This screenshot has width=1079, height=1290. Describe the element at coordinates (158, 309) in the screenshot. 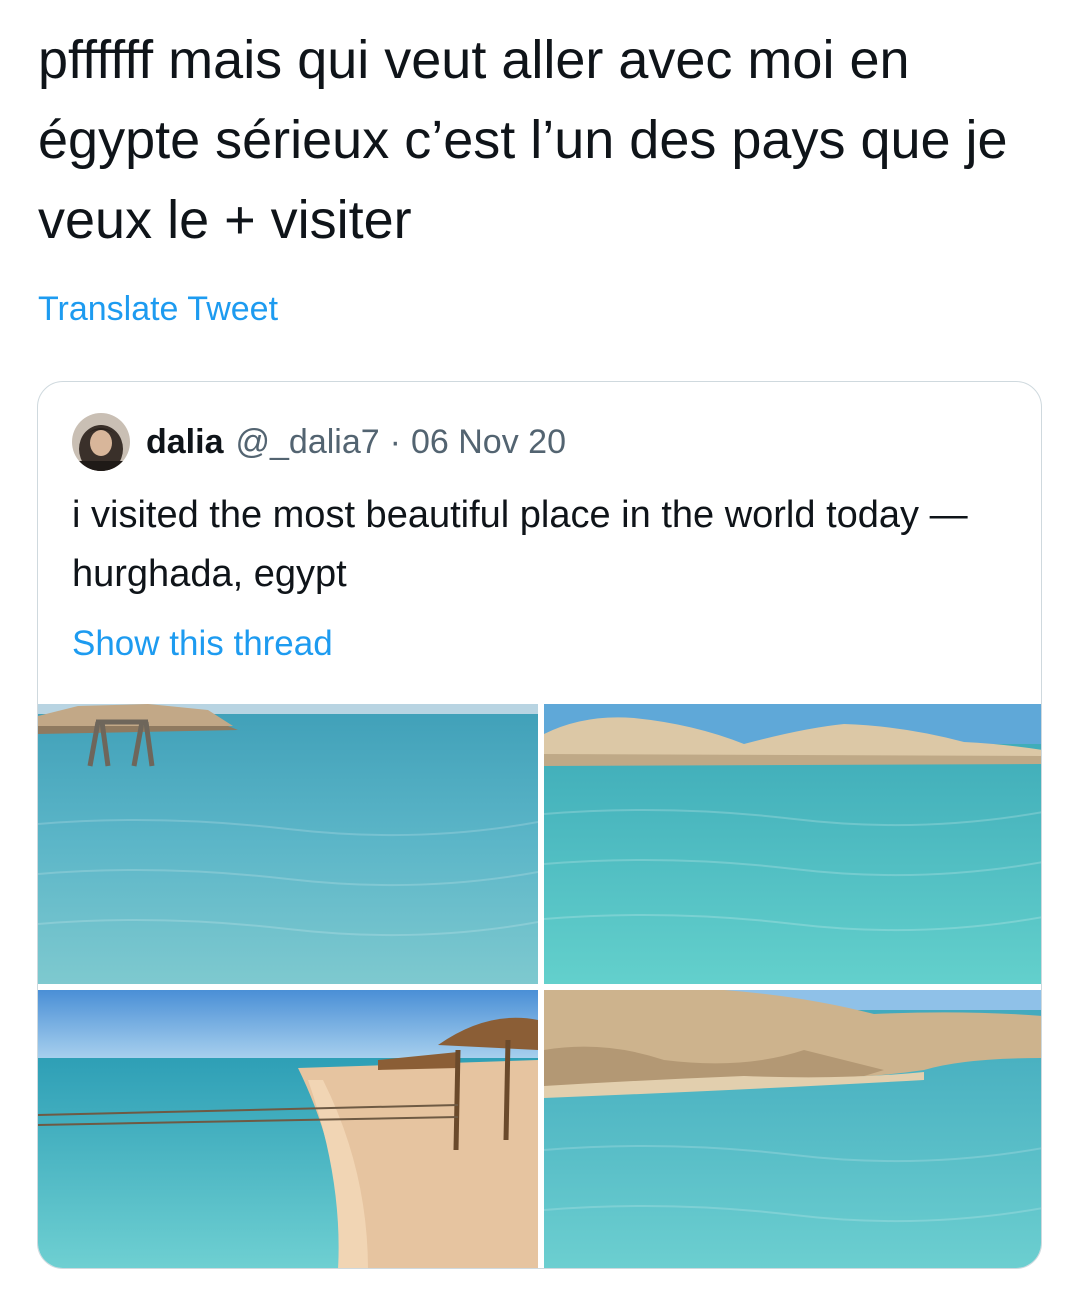

I see `translate-tweet-link: Translate Tweet` at that location.